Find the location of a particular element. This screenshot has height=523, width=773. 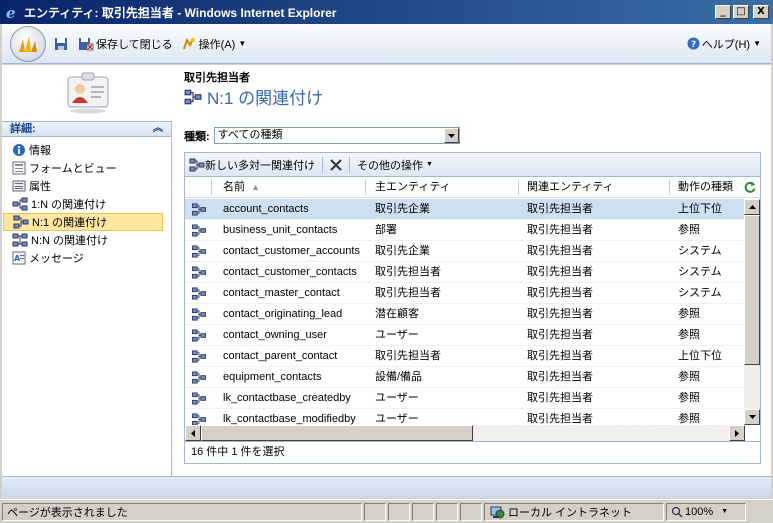

close-button: X is located at coordinates (761, 12).